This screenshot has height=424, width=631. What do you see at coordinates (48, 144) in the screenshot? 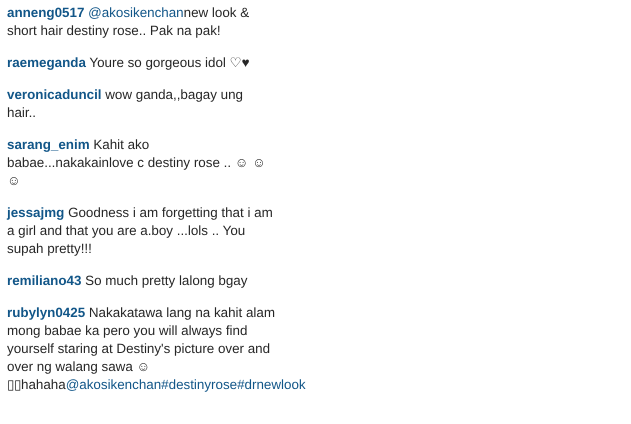
I see `username-link: sarang_enim` at bounding box center [48, 144].